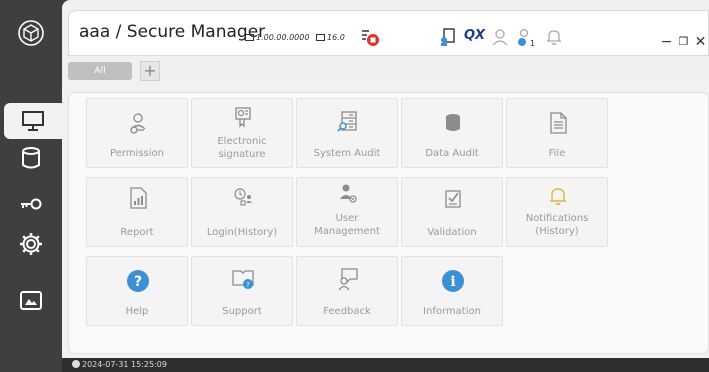 The width and height of the screenshot is (709, 372). I want to click on nav-monitor-button, so click(33, 121).